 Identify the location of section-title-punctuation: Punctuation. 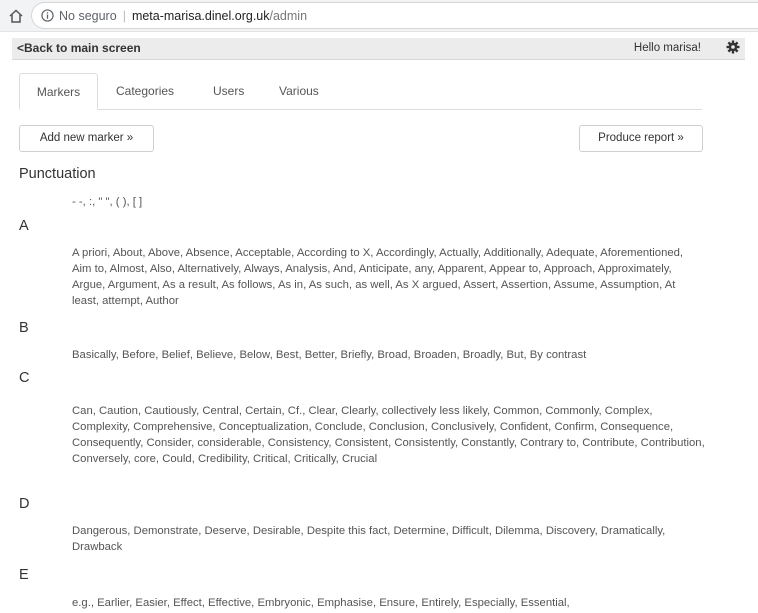
(57, 174).